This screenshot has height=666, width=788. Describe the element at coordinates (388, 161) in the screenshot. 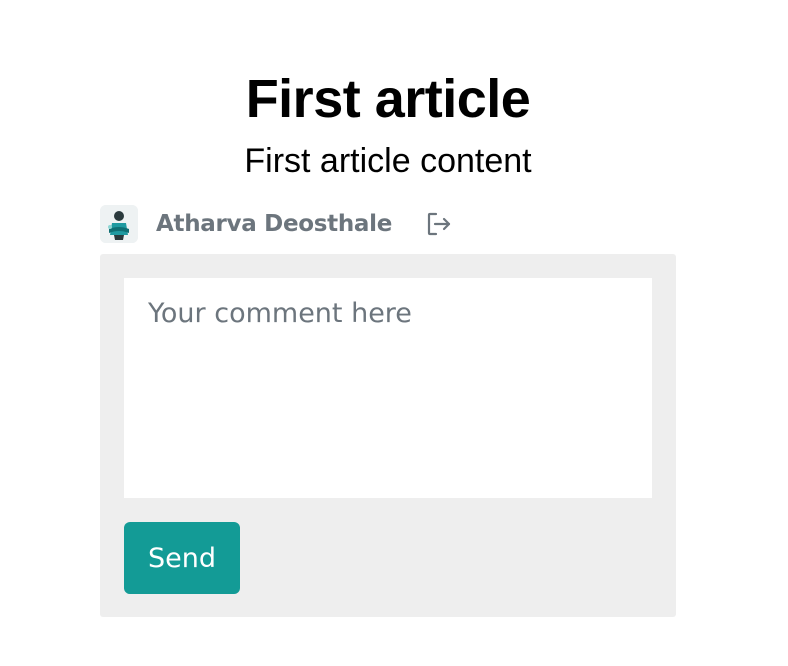

I see `article-content: First article content` at that location.